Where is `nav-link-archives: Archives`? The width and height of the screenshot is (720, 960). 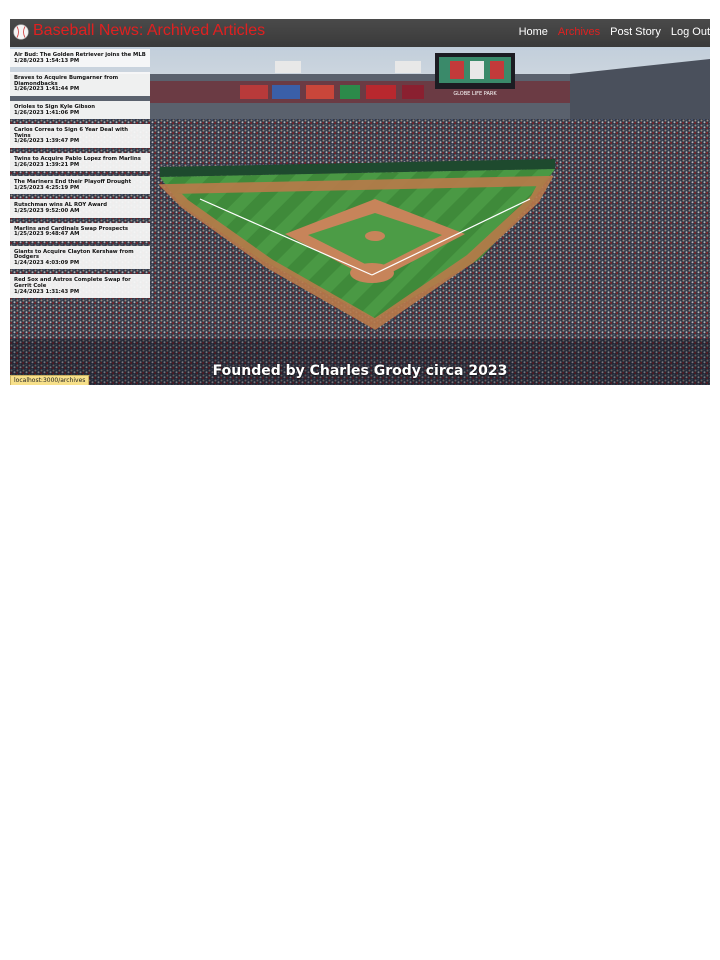
nav-link-archives: Archives is located at coordinates (579, 32).